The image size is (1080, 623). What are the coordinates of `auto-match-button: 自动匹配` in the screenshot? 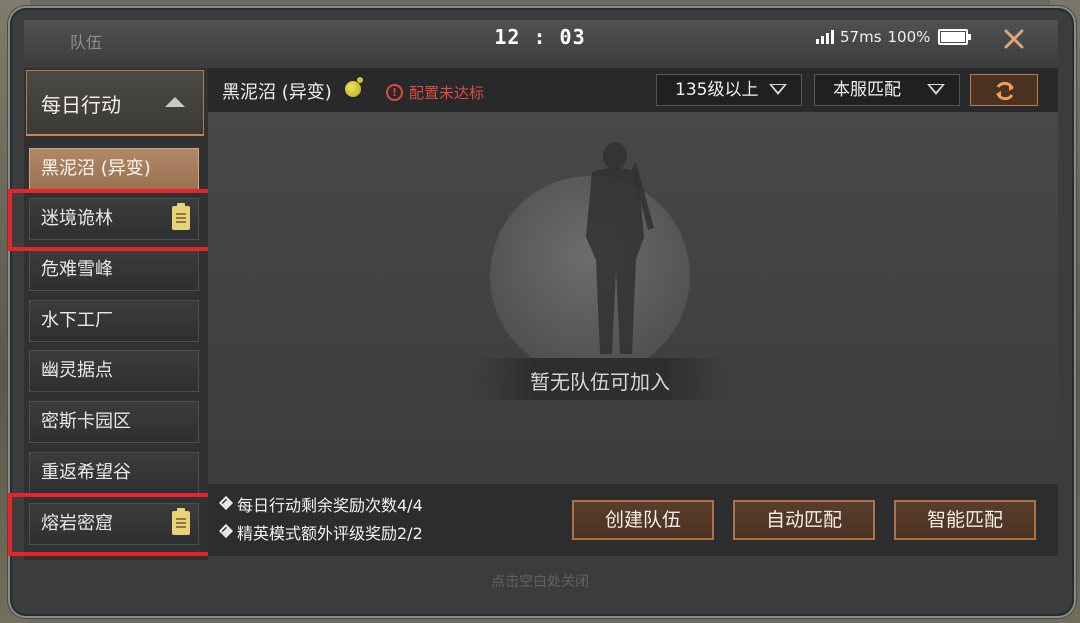 It's located at (804, 520).